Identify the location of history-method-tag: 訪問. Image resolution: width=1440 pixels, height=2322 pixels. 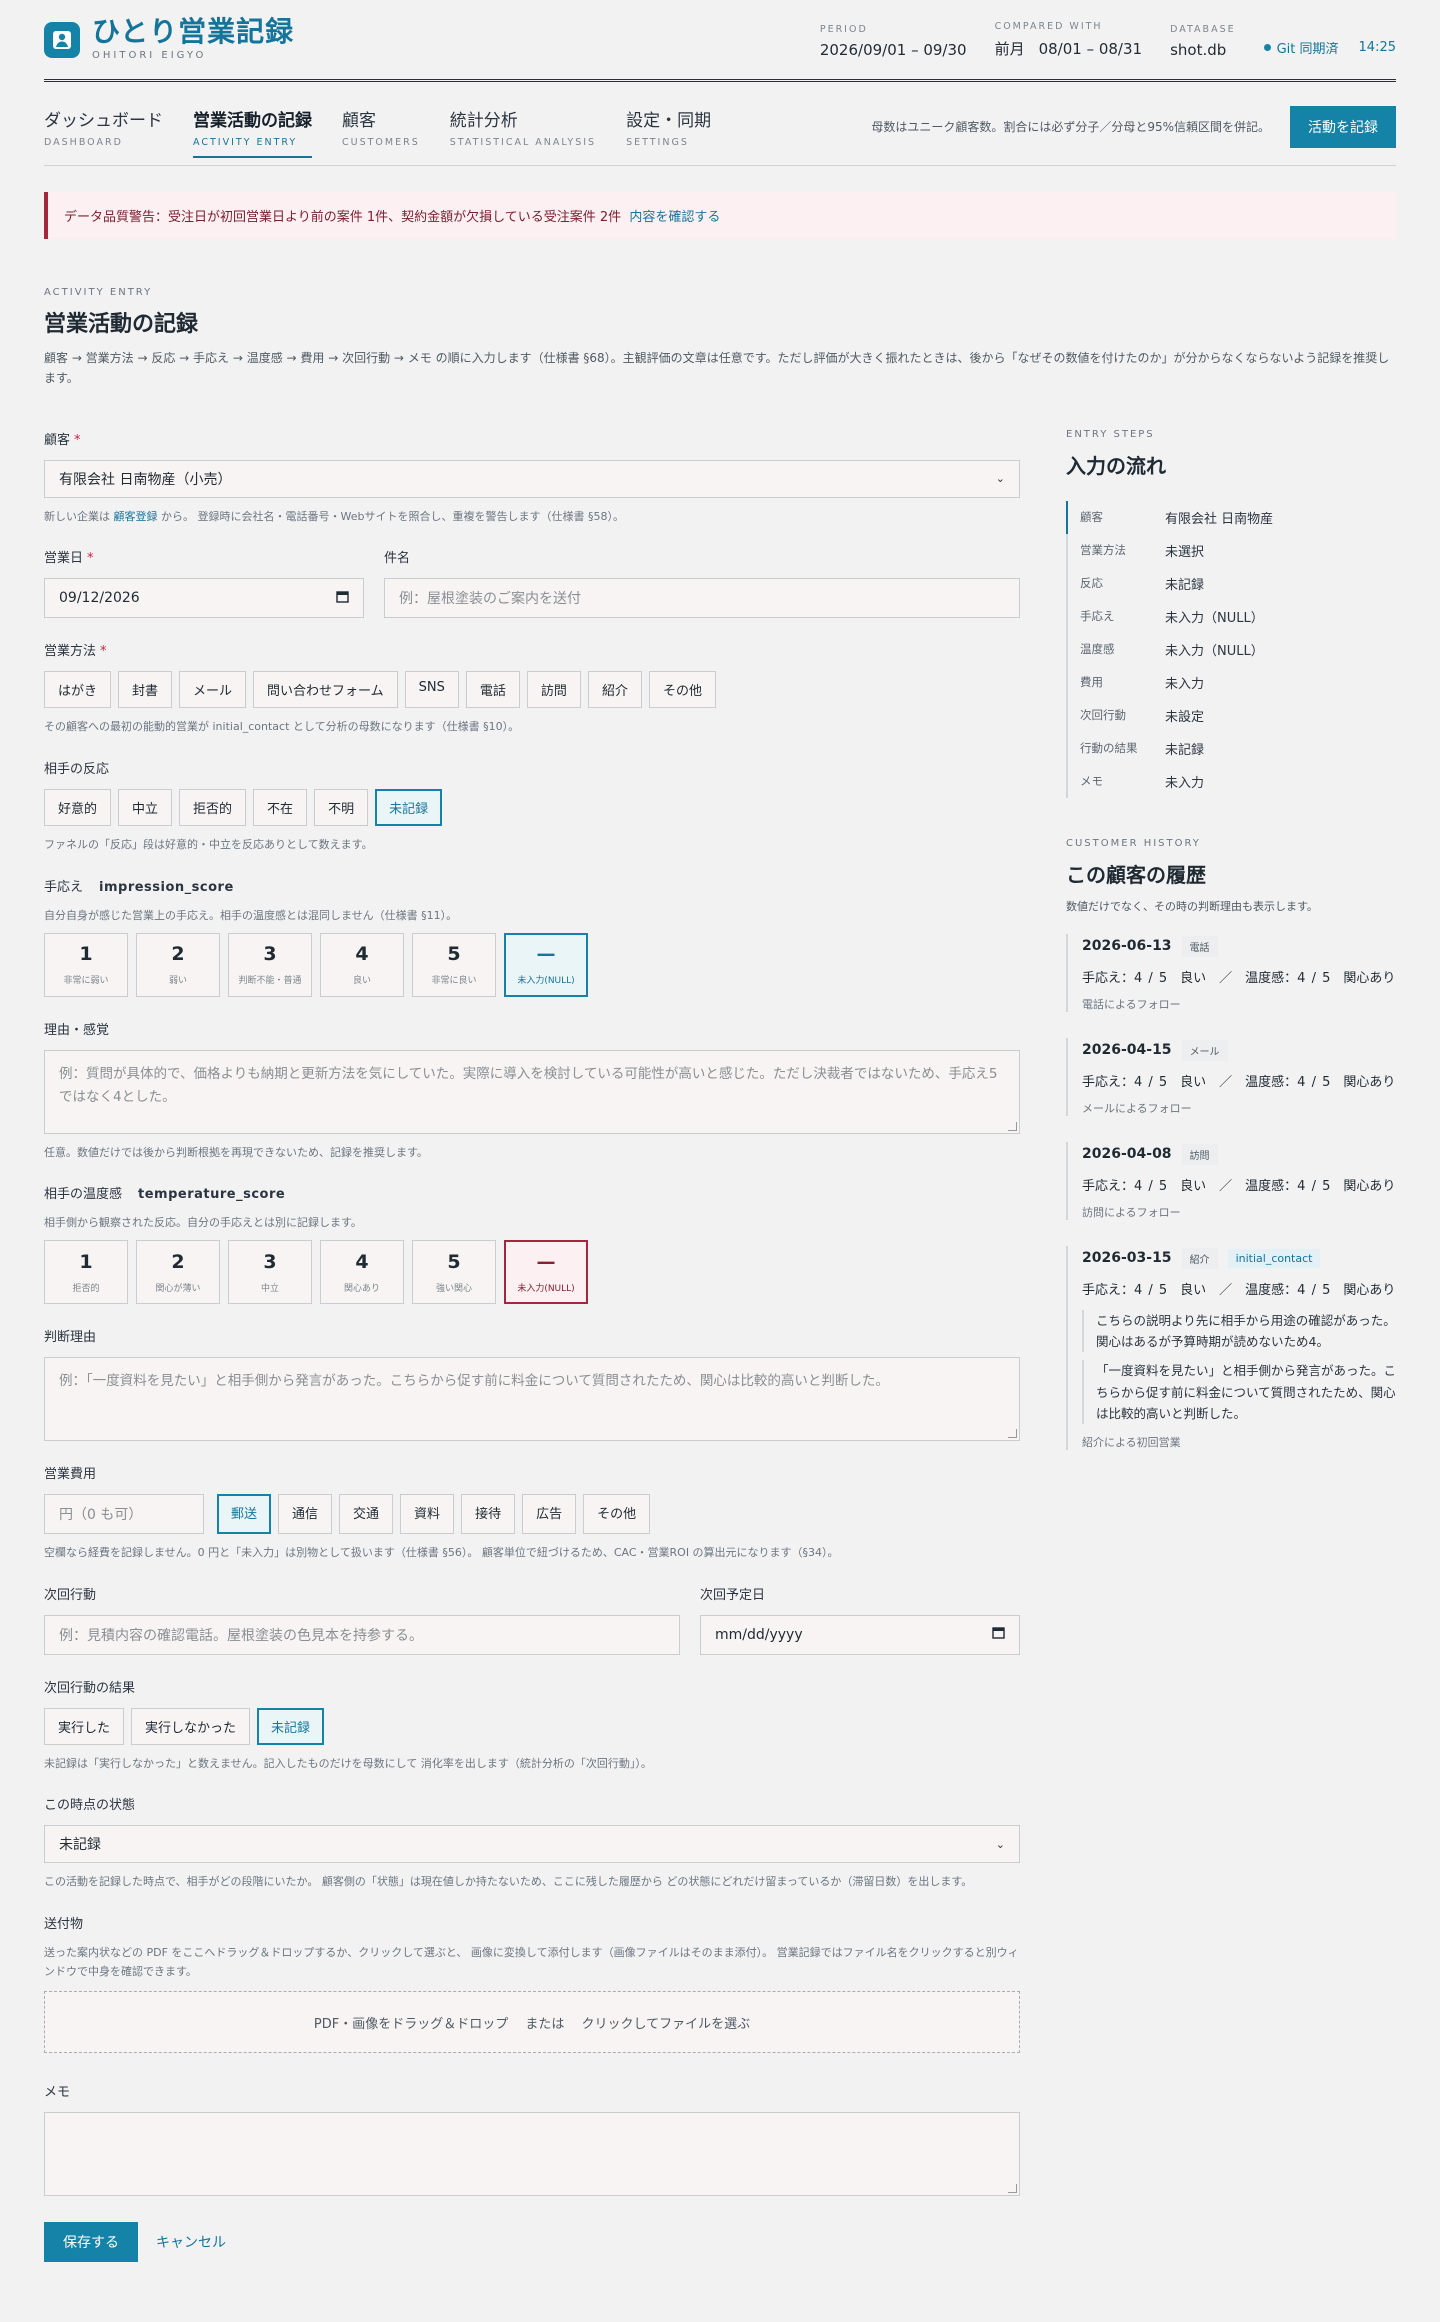
(1199, 1154).